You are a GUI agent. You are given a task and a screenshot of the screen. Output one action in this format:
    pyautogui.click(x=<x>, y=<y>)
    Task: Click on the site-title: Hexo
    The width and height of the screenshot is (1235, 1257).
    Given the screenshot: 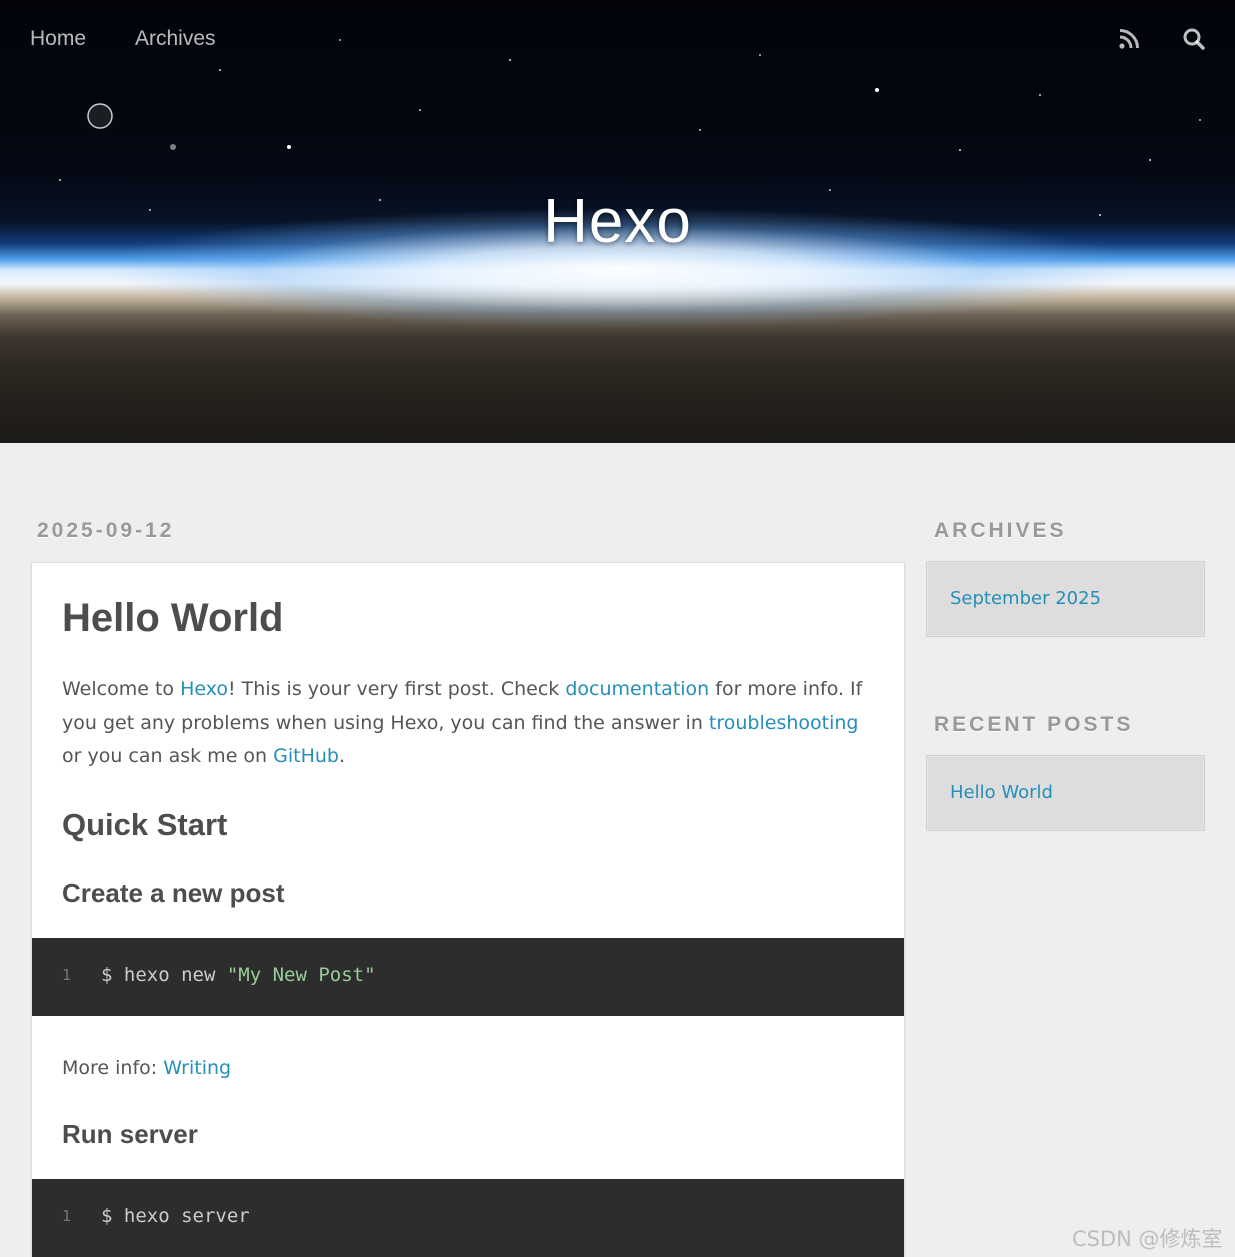 What is the action you would take?
    pyautogui.click(x=617, y=221)
    